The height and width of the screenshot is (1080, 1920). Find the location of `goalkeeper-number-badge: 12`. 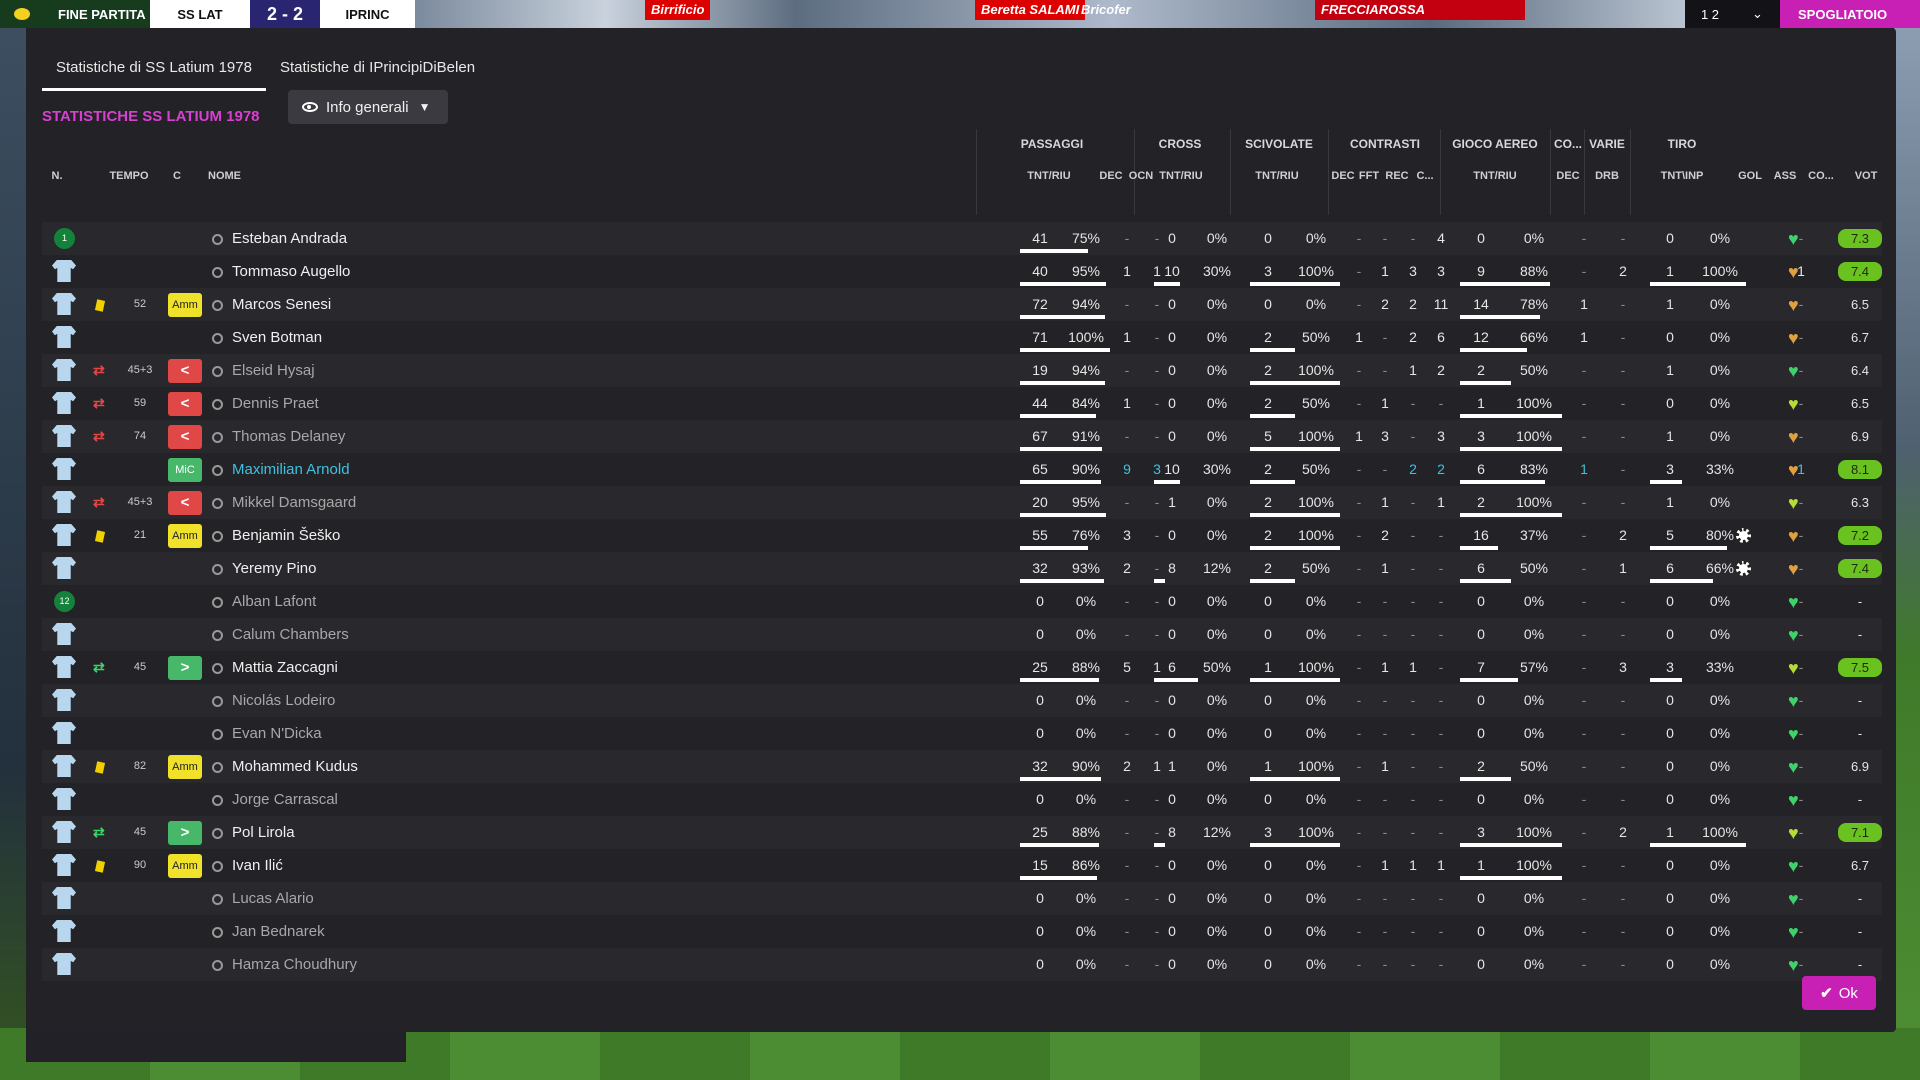

goalkeeper-number-badge: 12 is located at coordinates (64, 601).